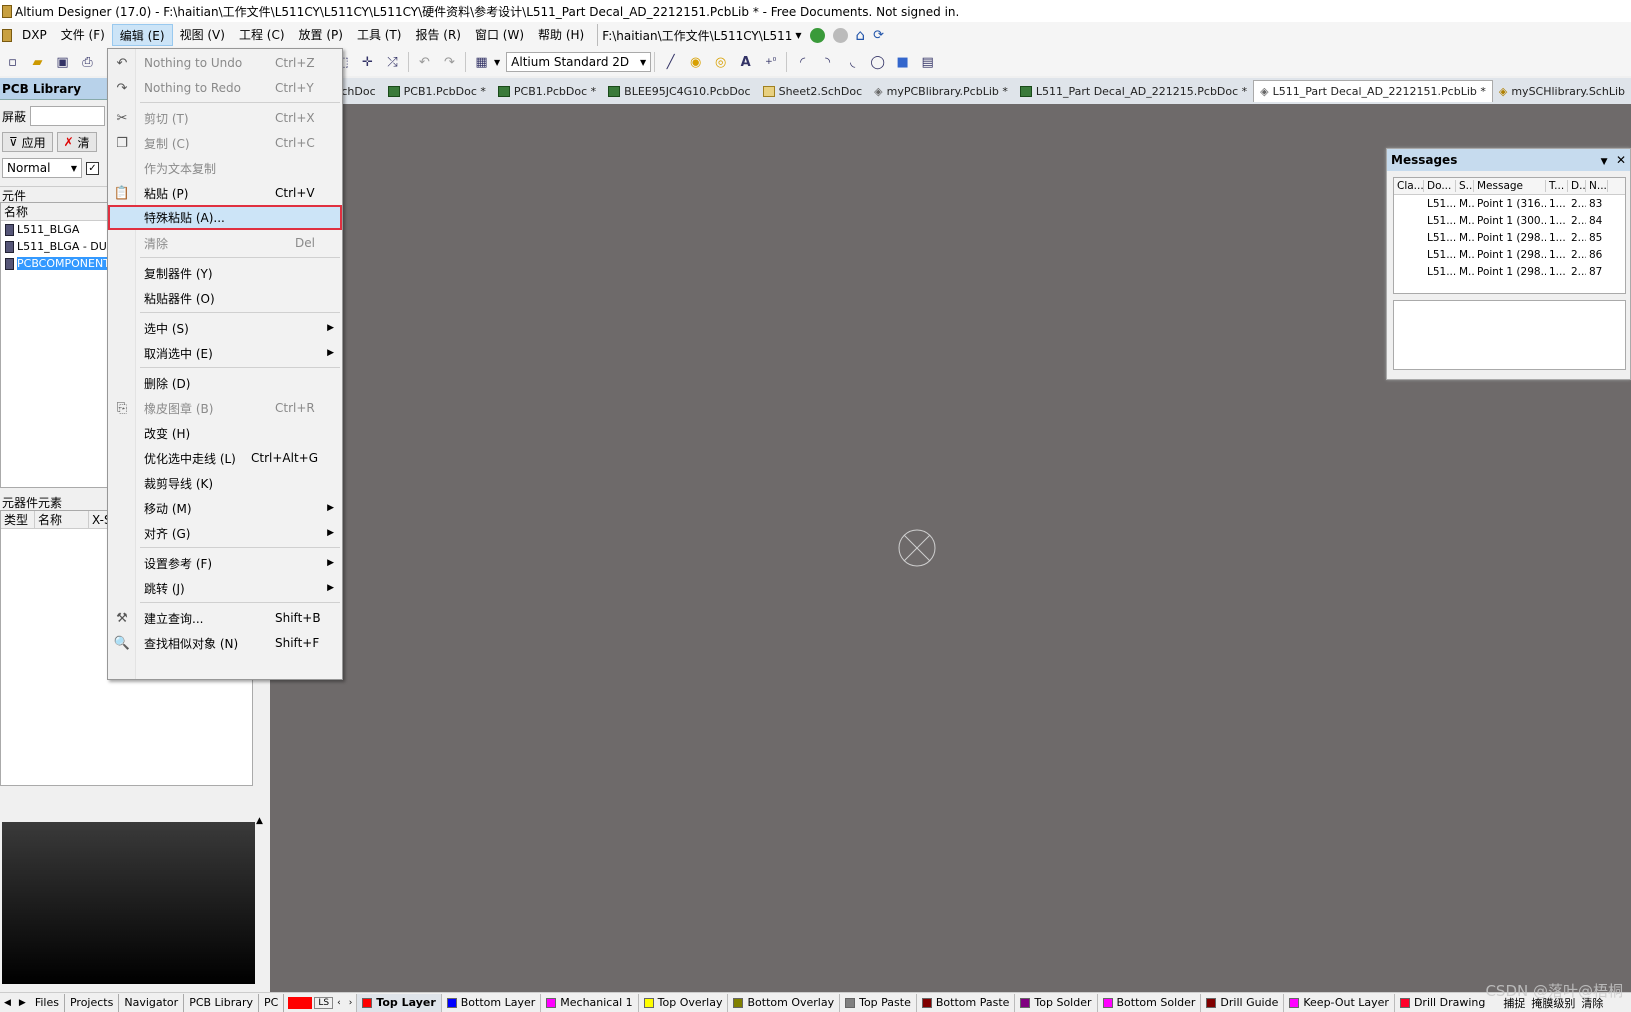 The height and width of the screenshot is (1012, 1631). Describe the element at coordinates (225, 193) in the screenshot. I see `menu-item-paste: 📋 粘贴 (P) Ctrl+V` at that location.